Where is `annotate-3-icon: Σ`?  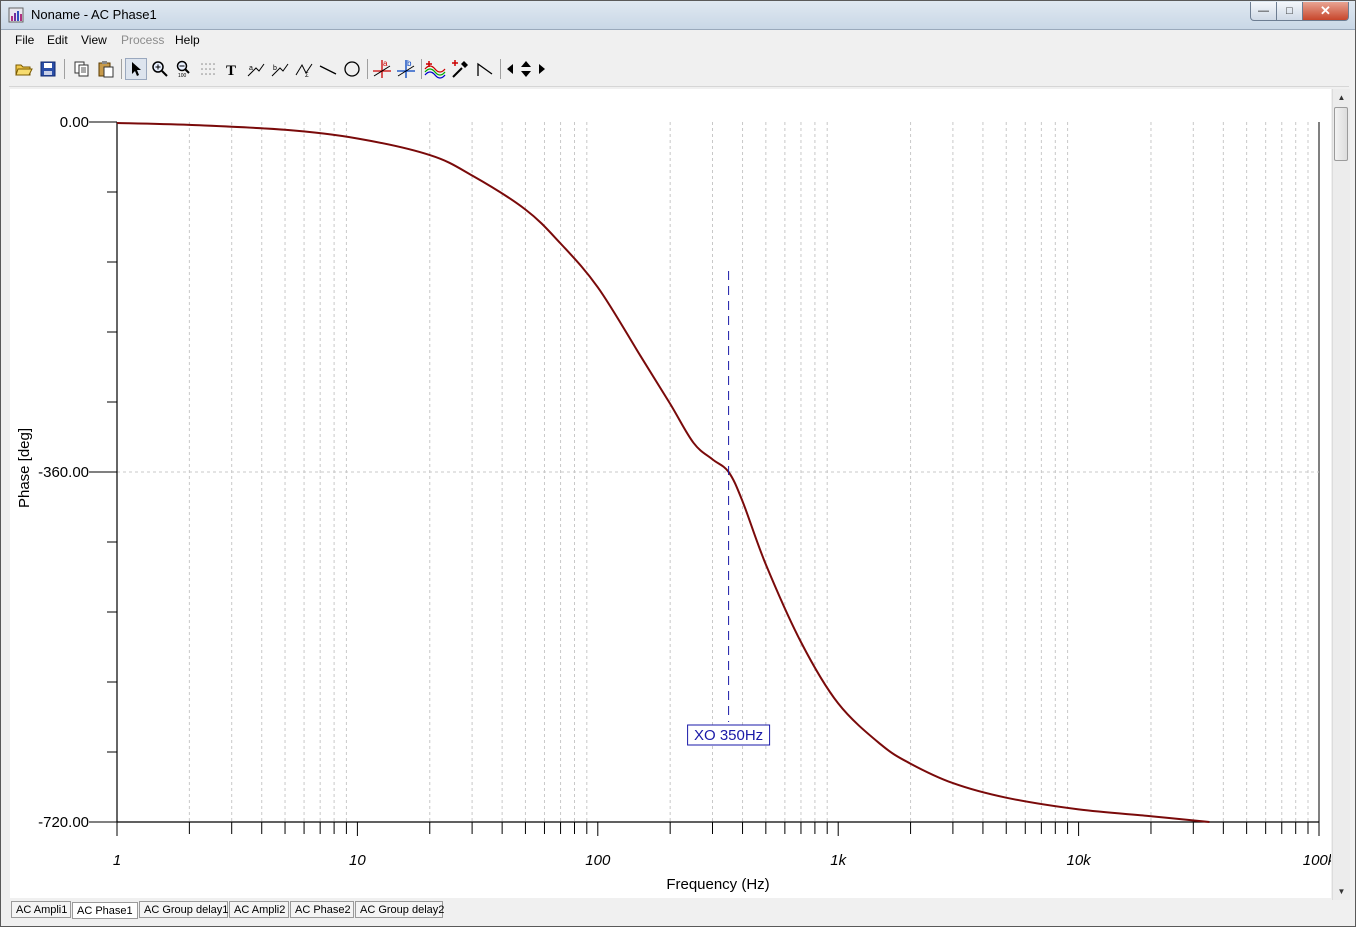 annotate-3-icon: Σ is located at coordinates (304, 70).